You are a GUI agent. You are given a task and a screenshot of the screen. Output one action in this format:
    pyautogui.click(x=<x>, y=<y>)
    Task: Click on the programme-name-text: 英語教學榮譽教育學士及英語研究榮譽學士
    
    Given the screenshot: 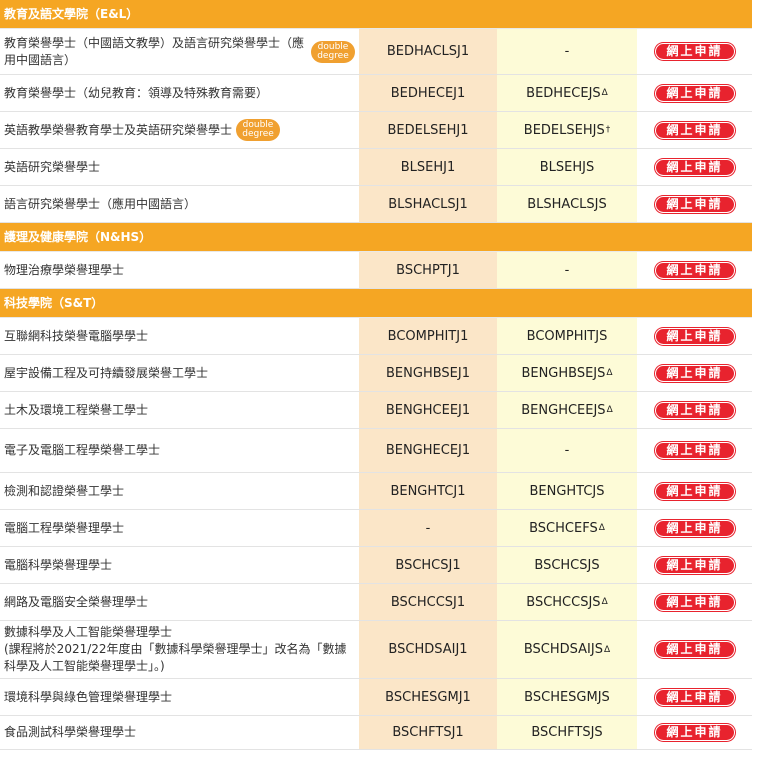 What is the action you would take?
    pyautogui.click(x=118, y=129)
    